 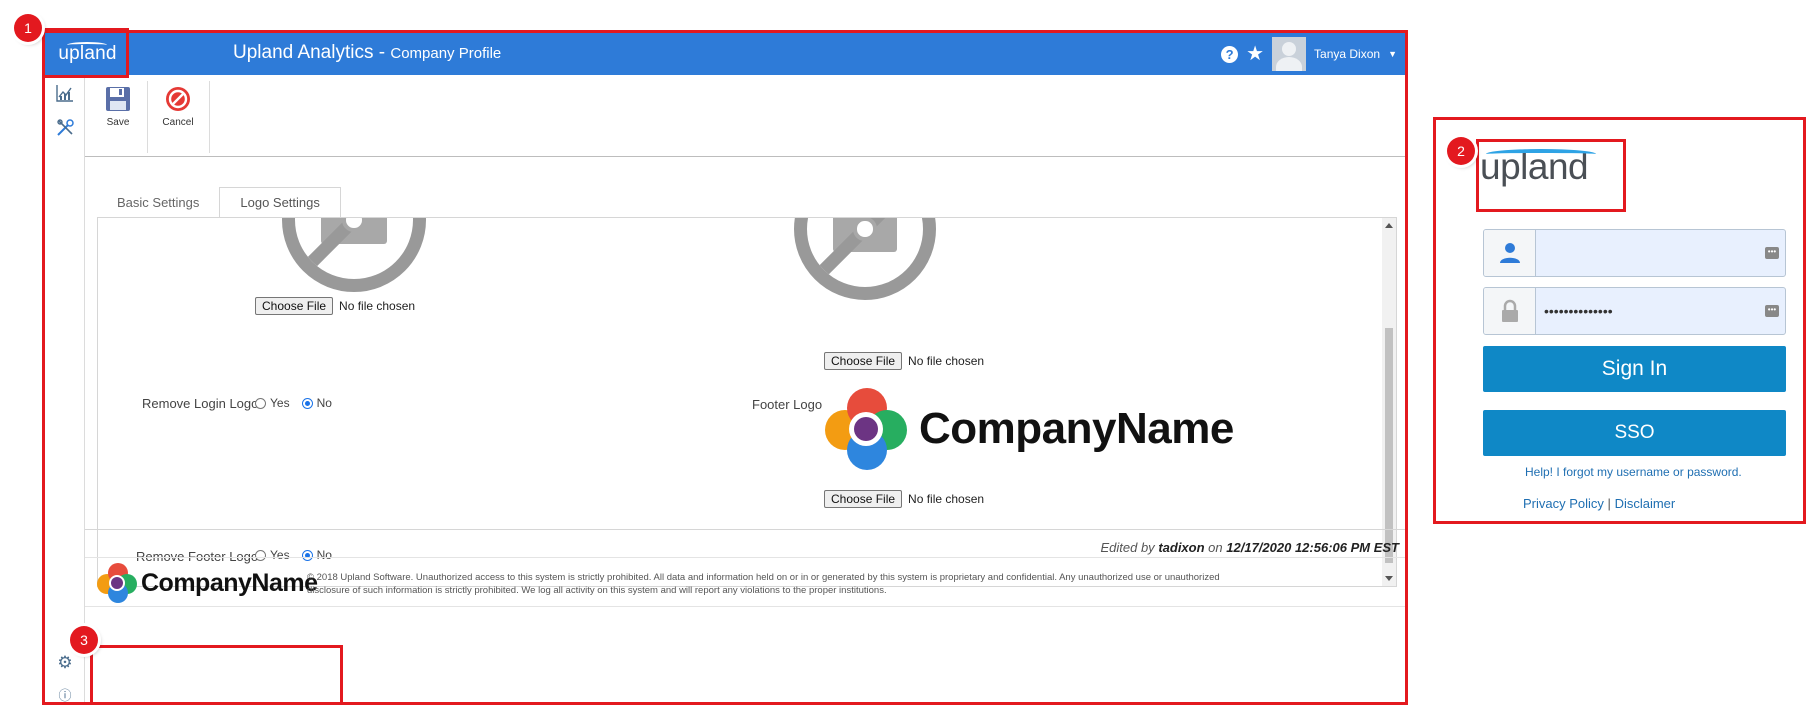 I want to click on footer-logo-file-input: Choose File No file chosen, so click(x=904, y=499).